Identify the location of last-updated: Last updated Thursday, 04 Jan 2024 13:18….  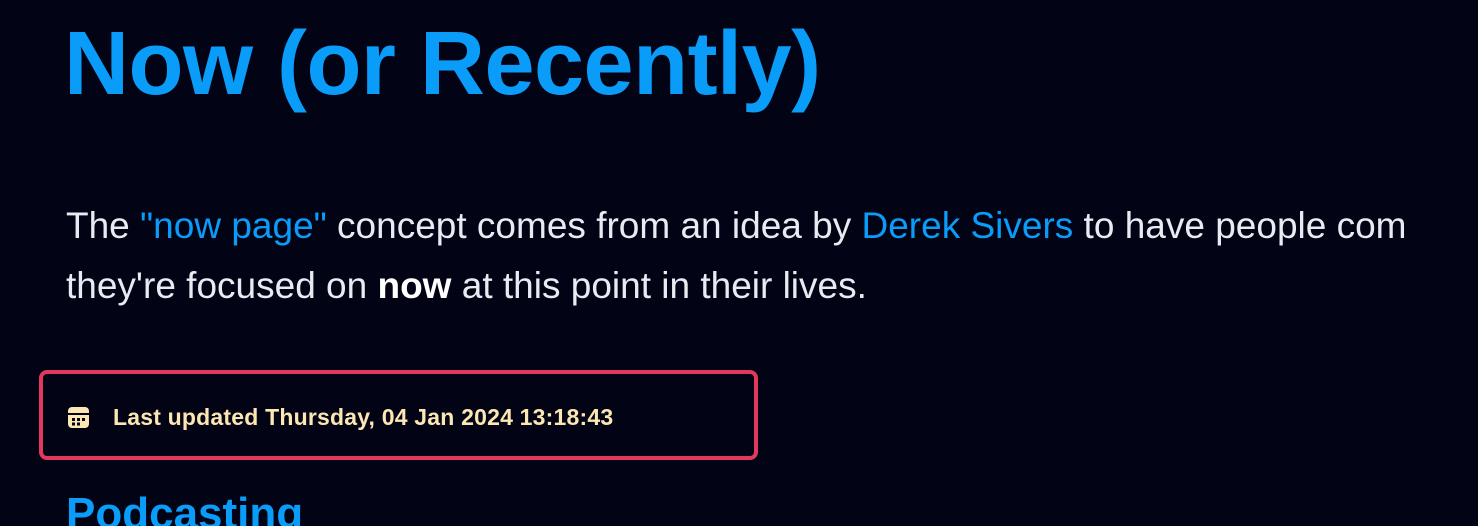
(339, 417).